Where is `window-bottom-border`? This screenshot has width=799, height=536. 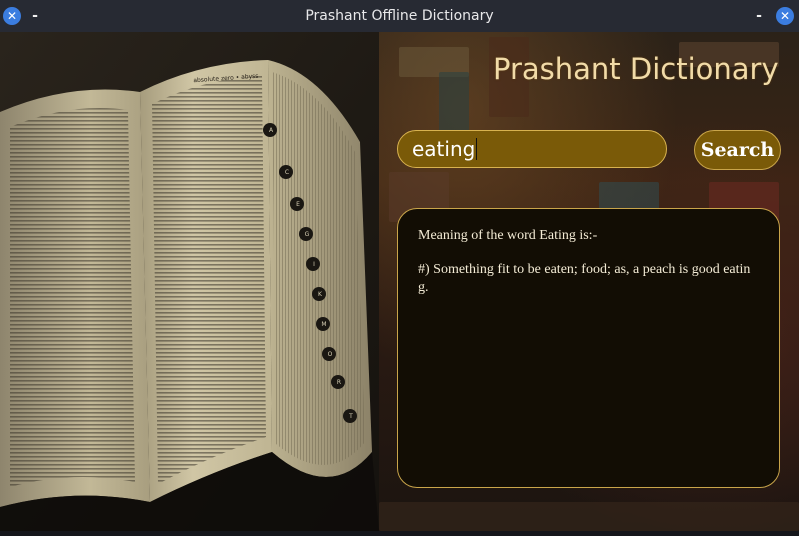
window-bottom-border is located at coordinates (399, 533).